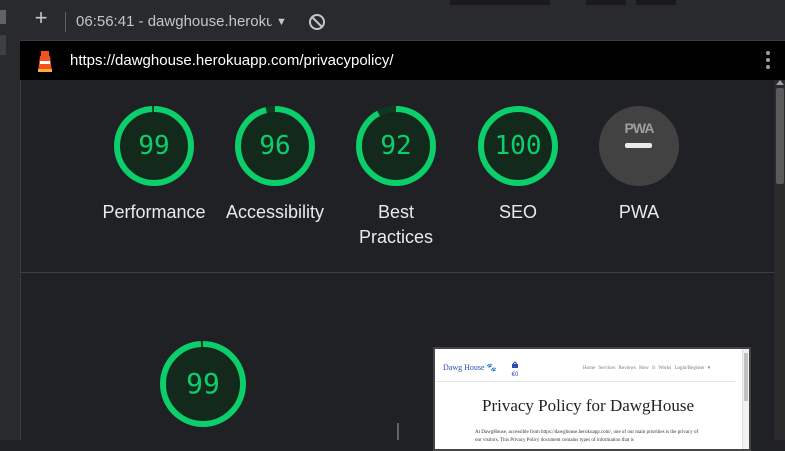  I want to click on pwa-logo-text: PWA, so click(639, 128).